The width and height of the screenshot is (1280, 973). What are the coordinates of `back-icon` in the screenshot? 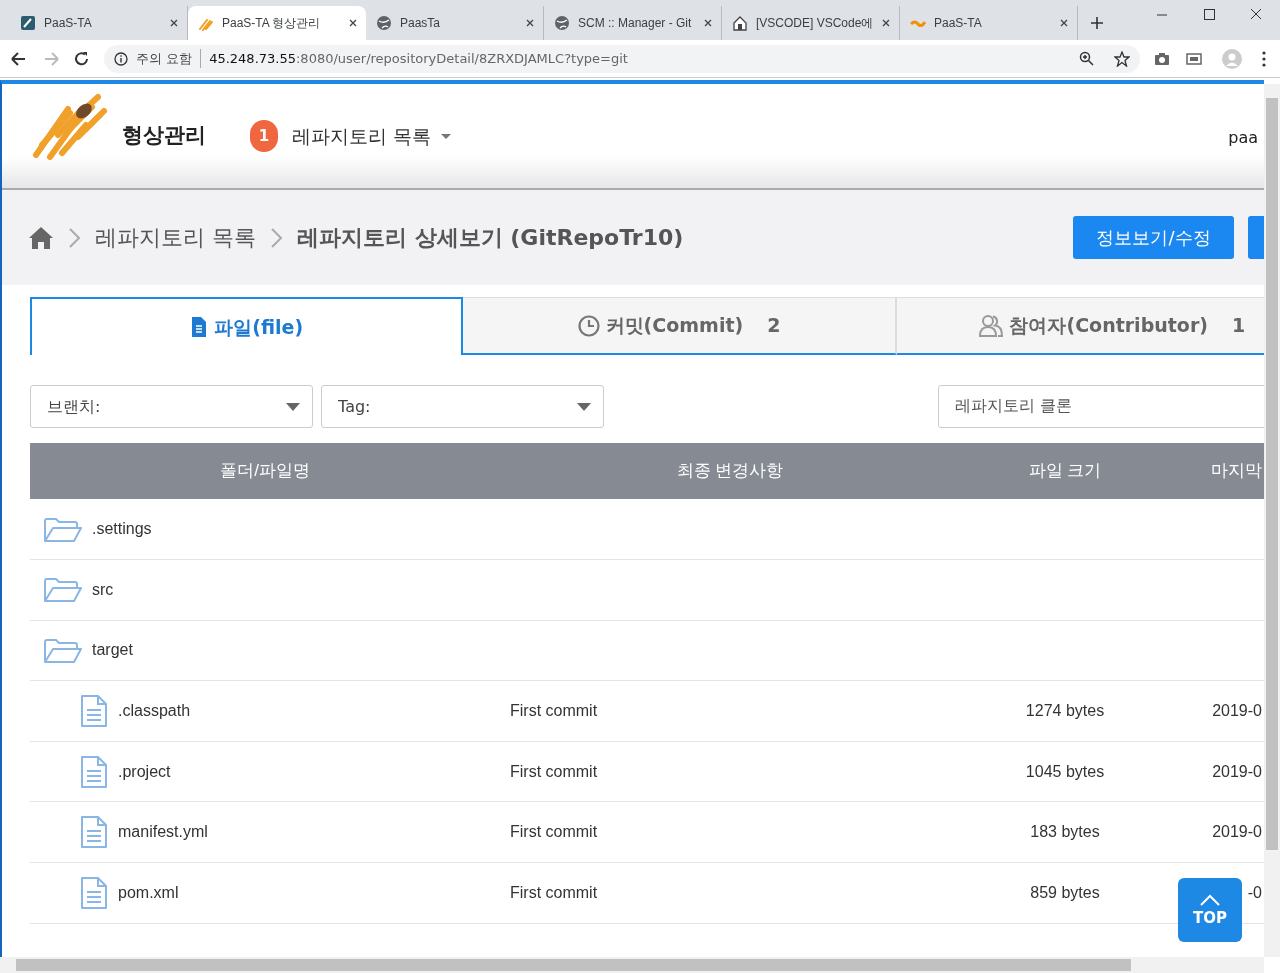 It's located at (18, 58).